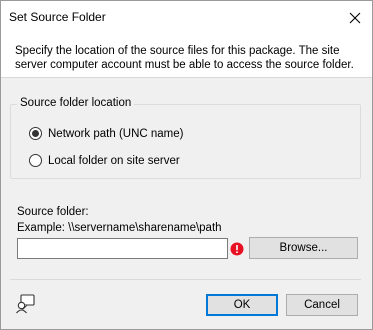 Image resolution: width=373 pixels, height=330 pixels. What do you see at coordinates (186, 17) in the screenshot?
I see `title-bar: Set Source Folder` at bounding box center [186, 17].